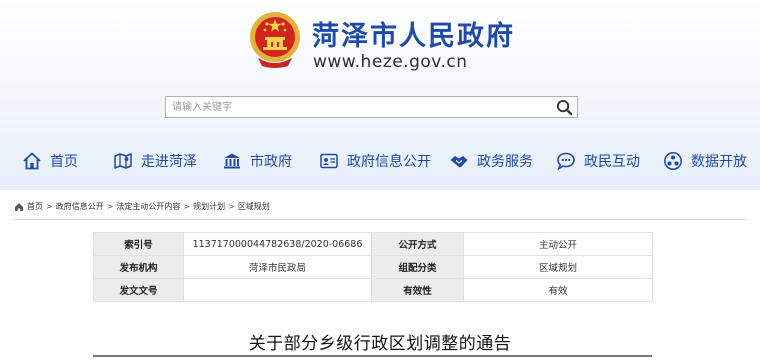  I want to click on nav-label: 数据开放, so click(719, 162).